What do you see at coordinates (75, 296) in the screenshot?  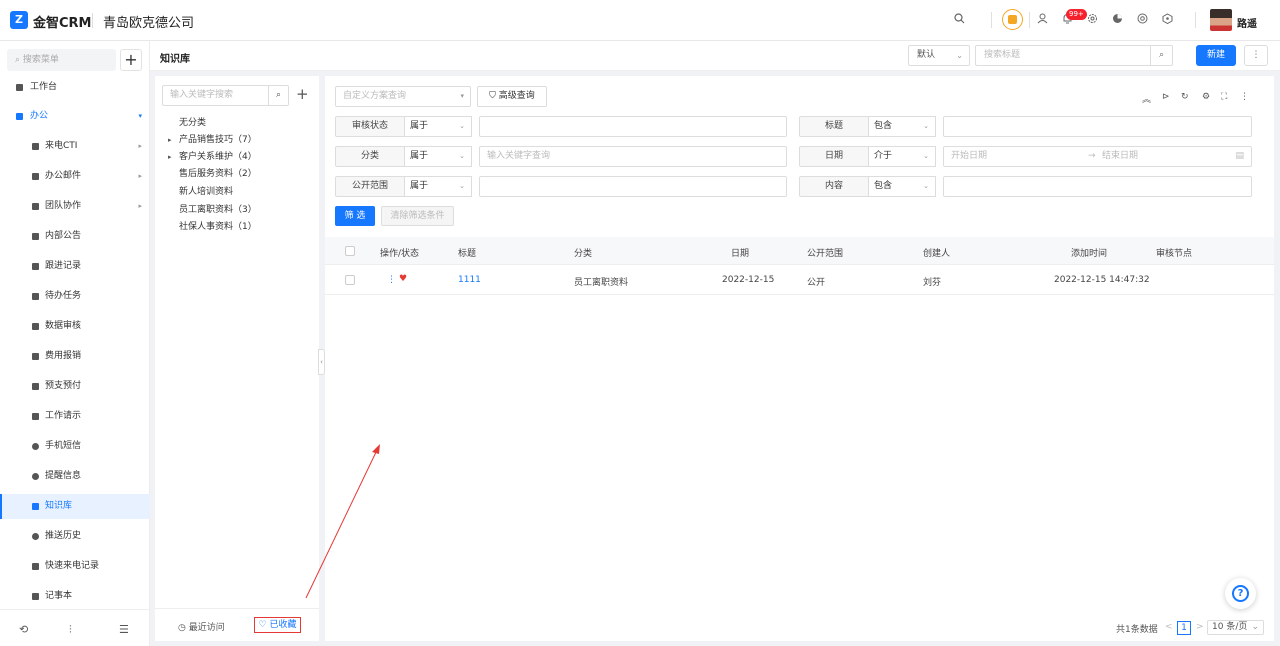 I see `sidebar-item-todo: 待办任务` at bounding box center [75, 296].